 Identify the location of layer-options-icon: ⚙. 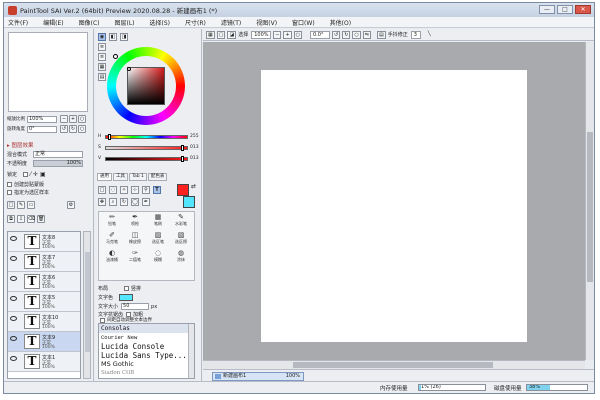
(71, 205).